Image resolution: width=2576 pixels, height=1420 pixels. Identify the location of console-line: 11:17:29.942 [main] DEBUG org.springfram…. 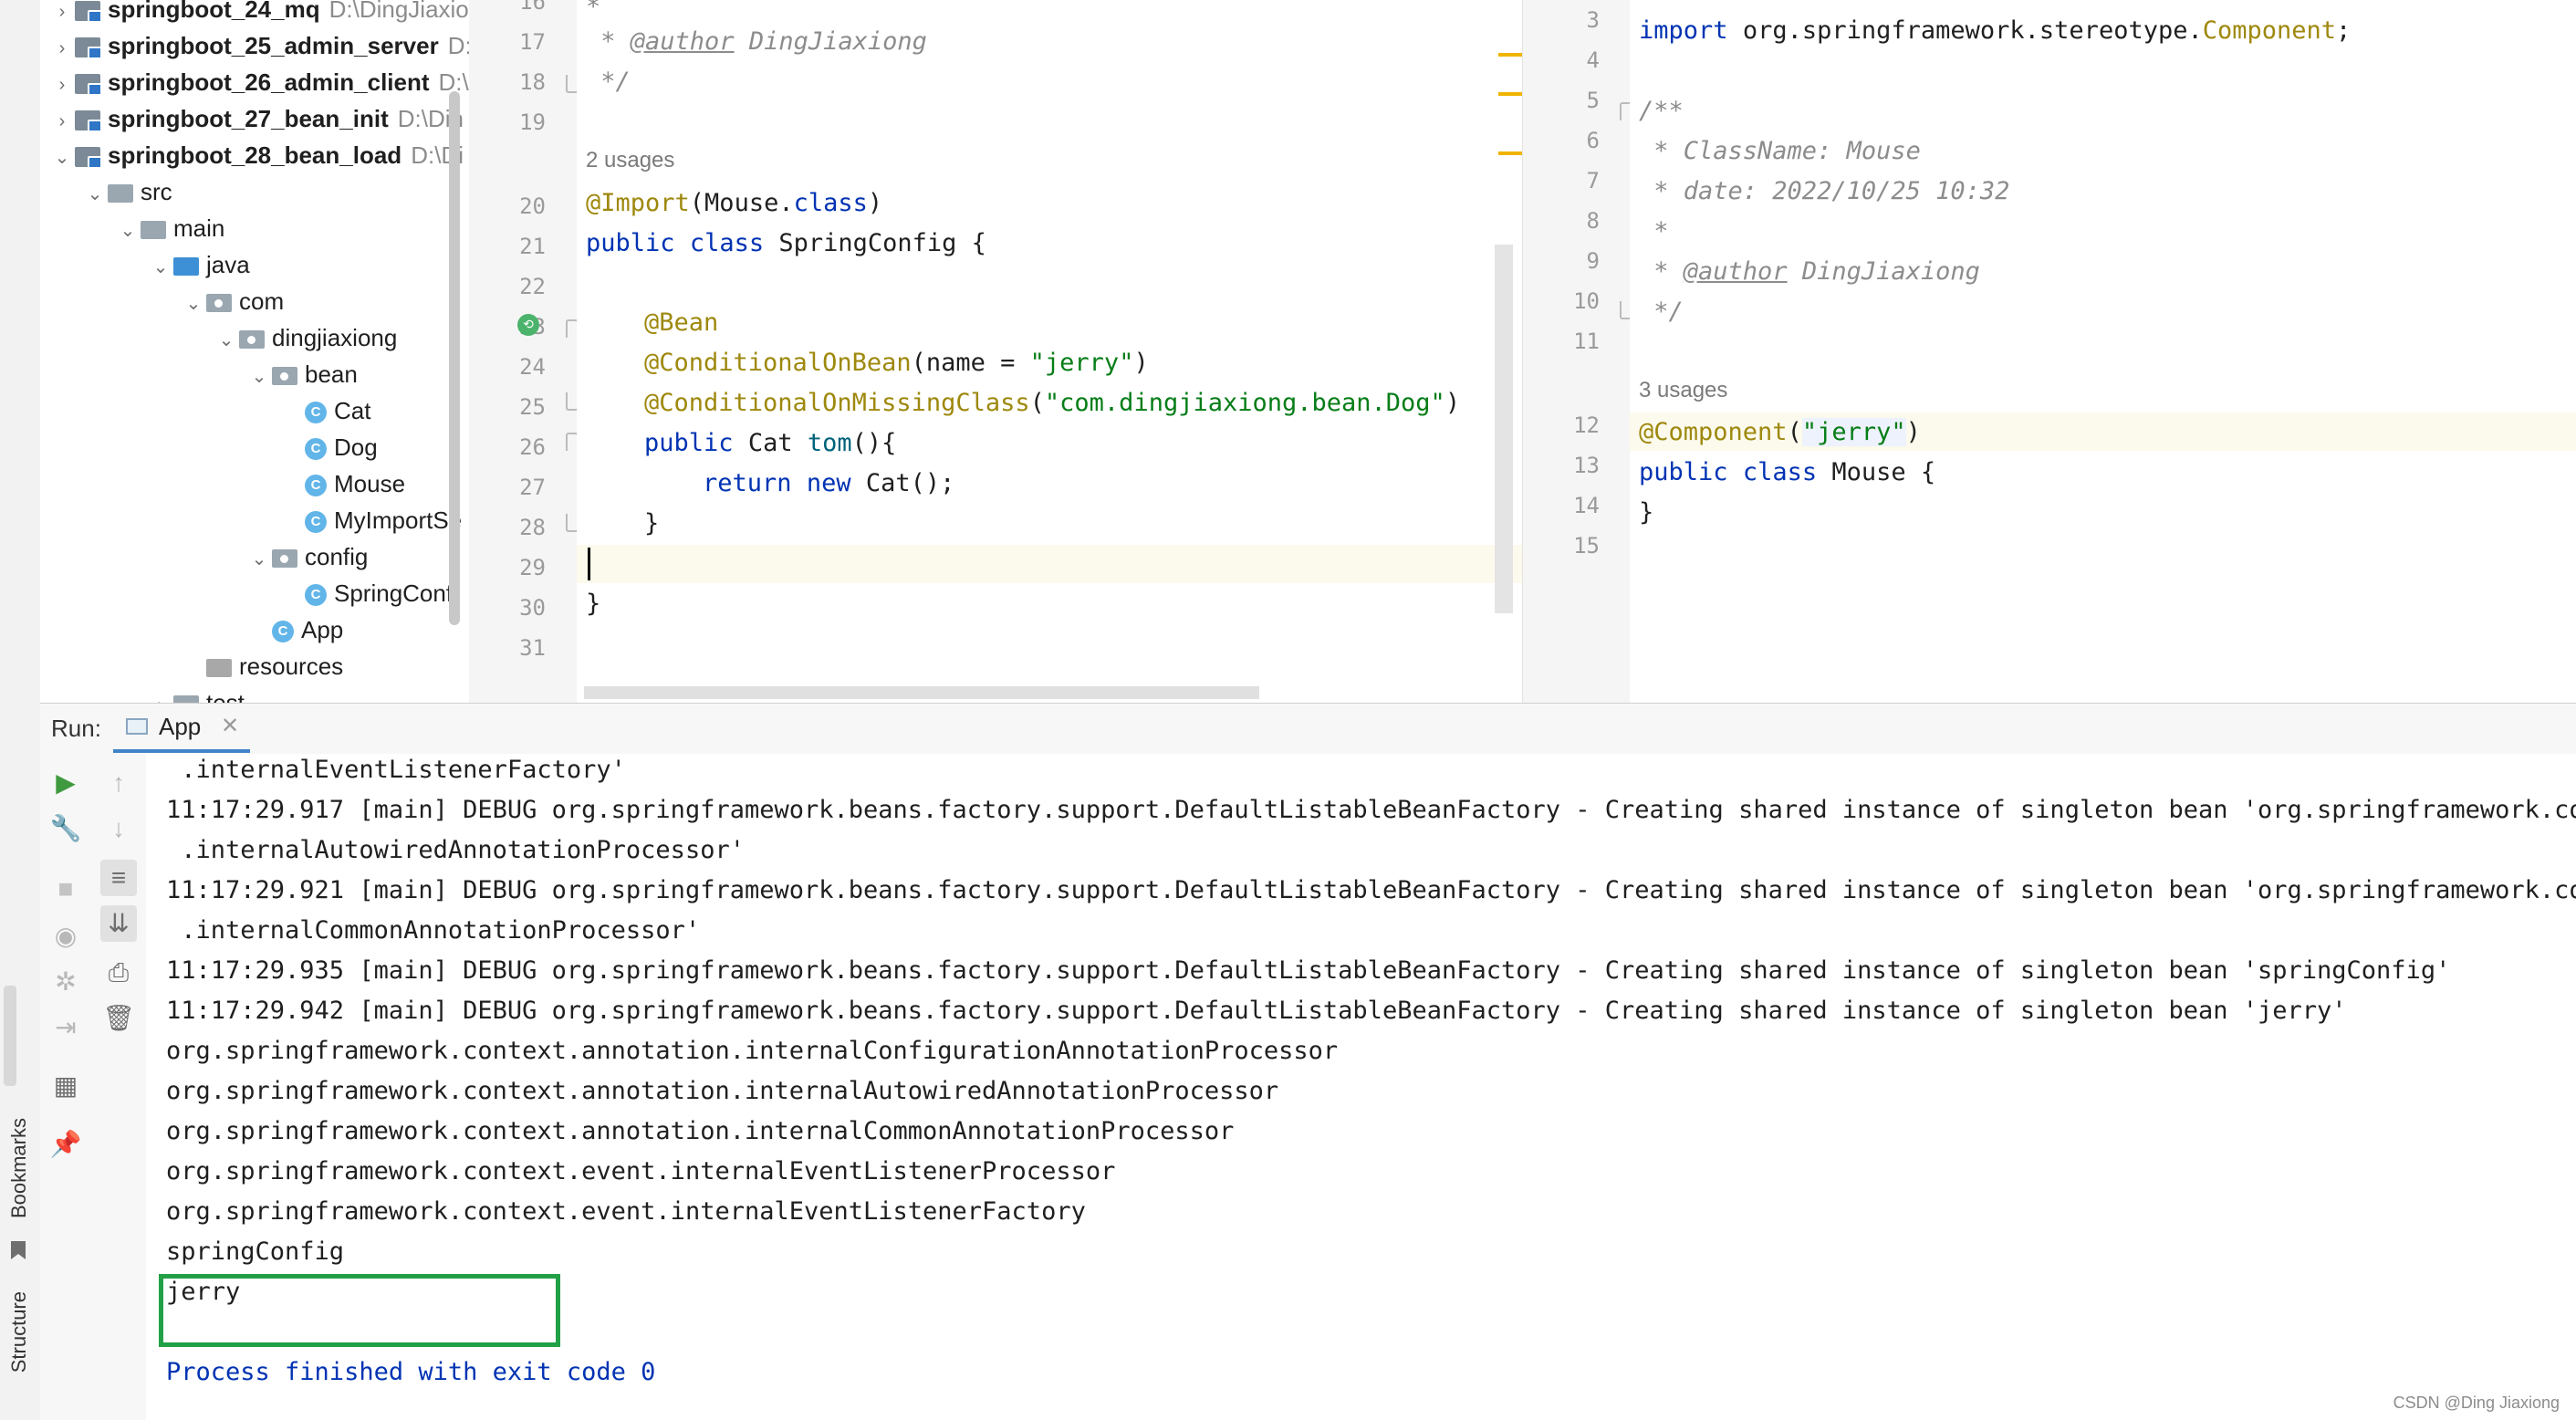
(1256, 1011).